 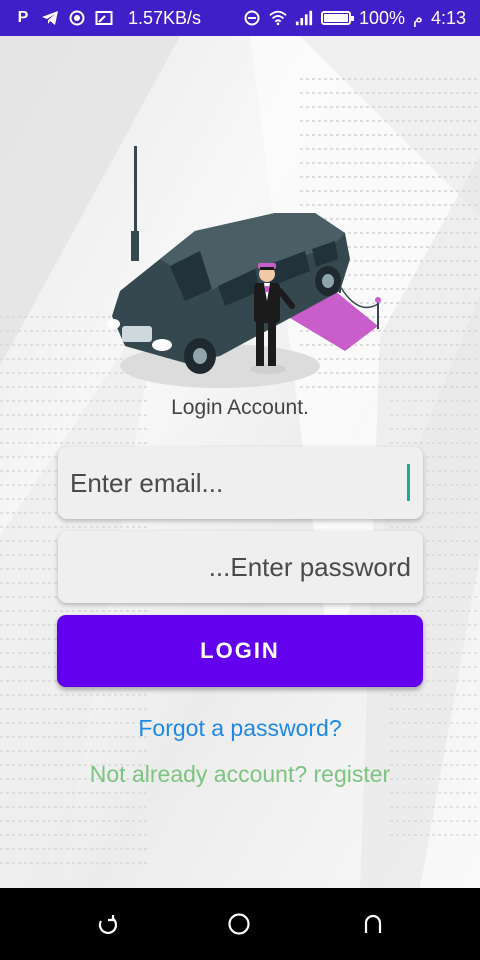 I want to click on parking-icon: P, so click(x=23, y=17).